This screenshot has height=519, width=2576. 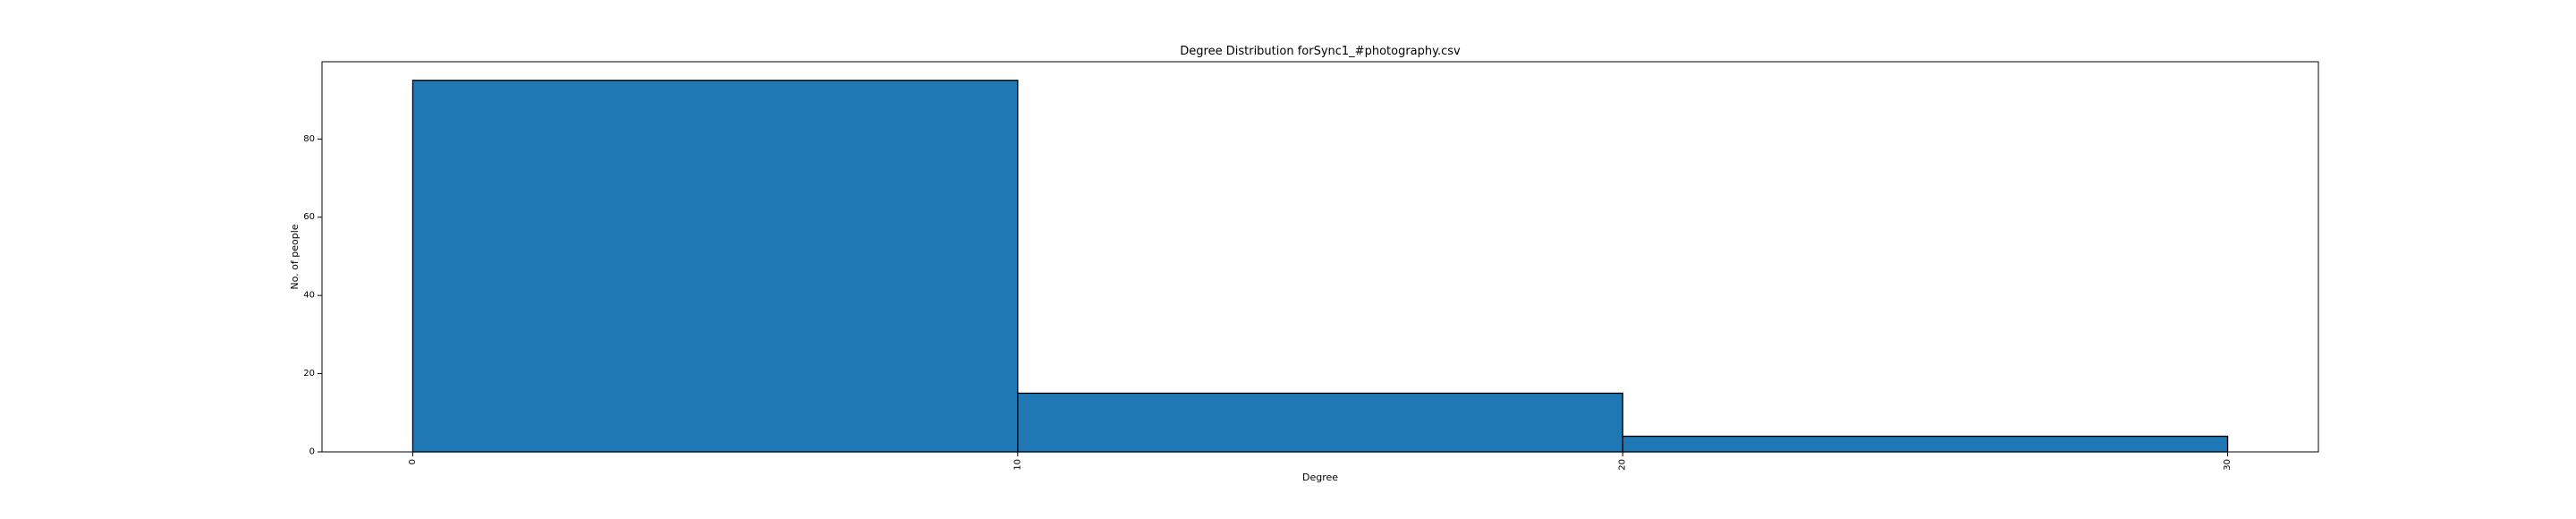 I want to click on y-tick-label: 80, so click(x=309, y=139).